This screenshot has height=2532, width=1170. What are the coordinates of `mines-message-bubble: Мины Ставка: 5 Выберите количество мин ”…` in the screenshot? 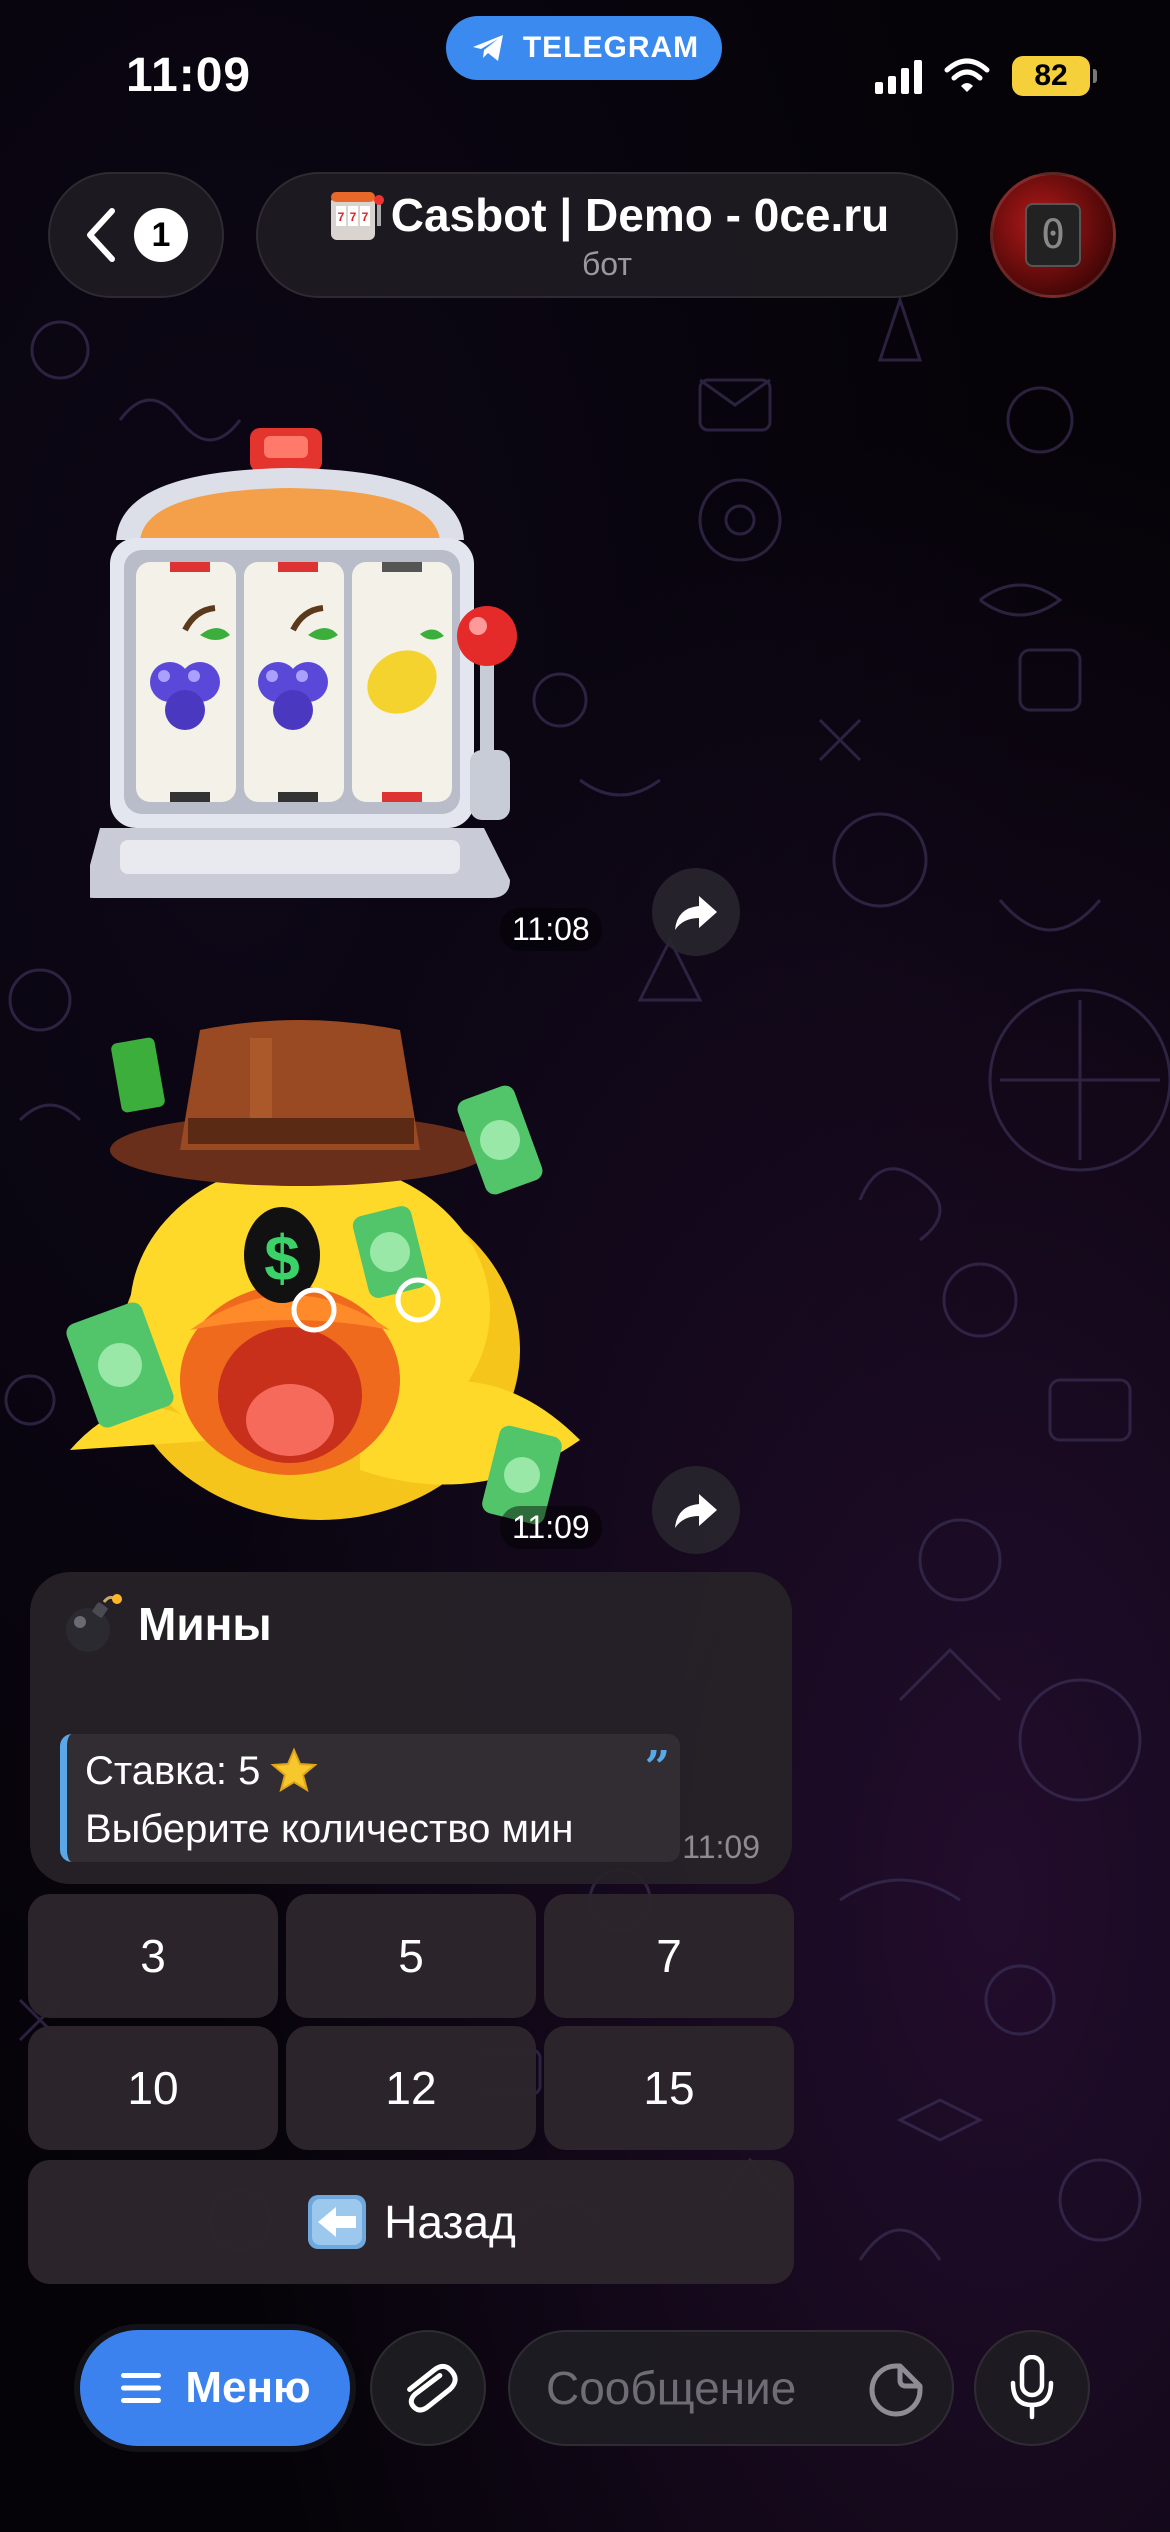 It's located at (411, 1728).